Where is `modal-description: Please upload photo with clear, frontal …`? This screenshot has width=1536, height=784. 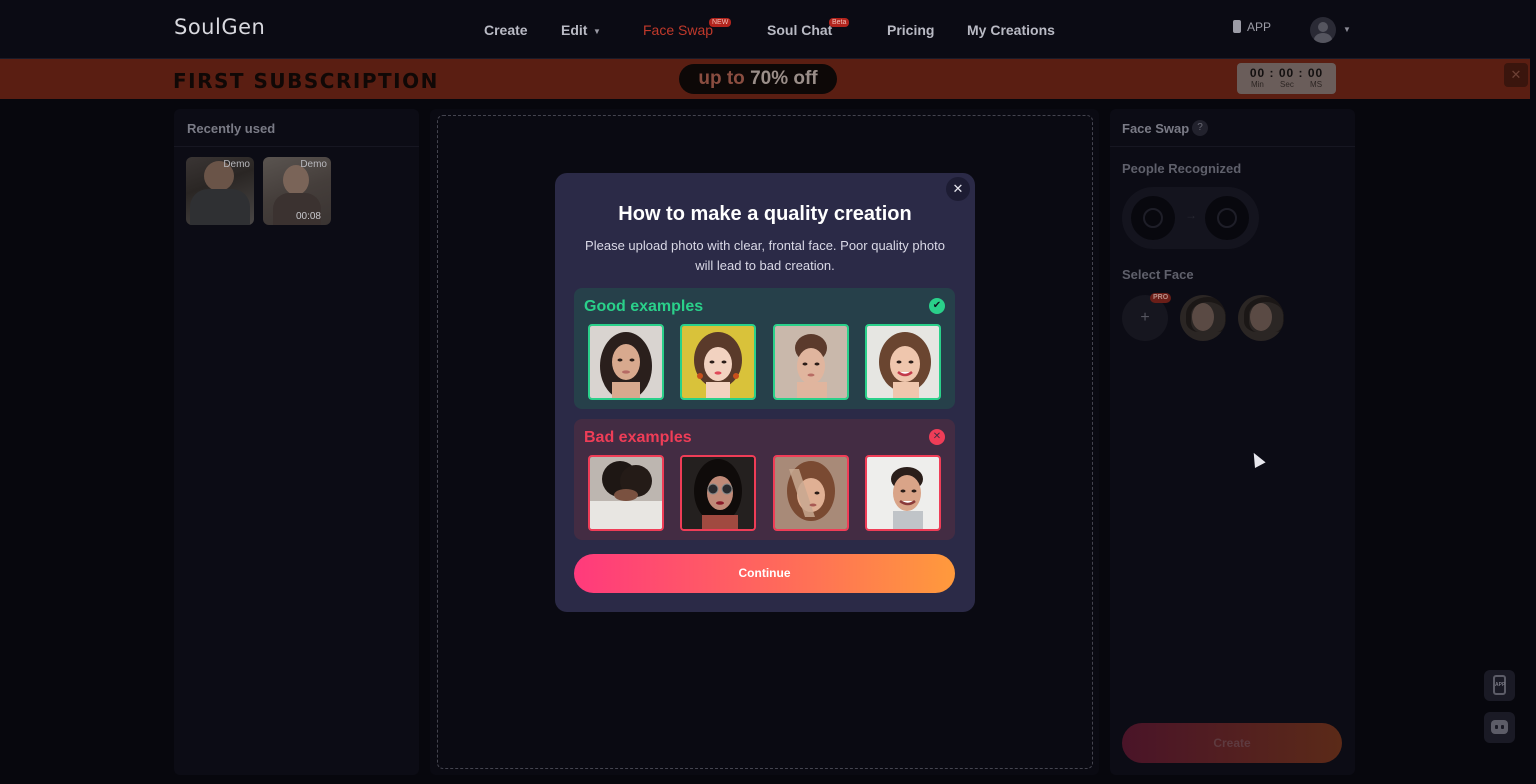 modal-description: Please upload photo with clear, frontal … is located at coordinates (765, 255).